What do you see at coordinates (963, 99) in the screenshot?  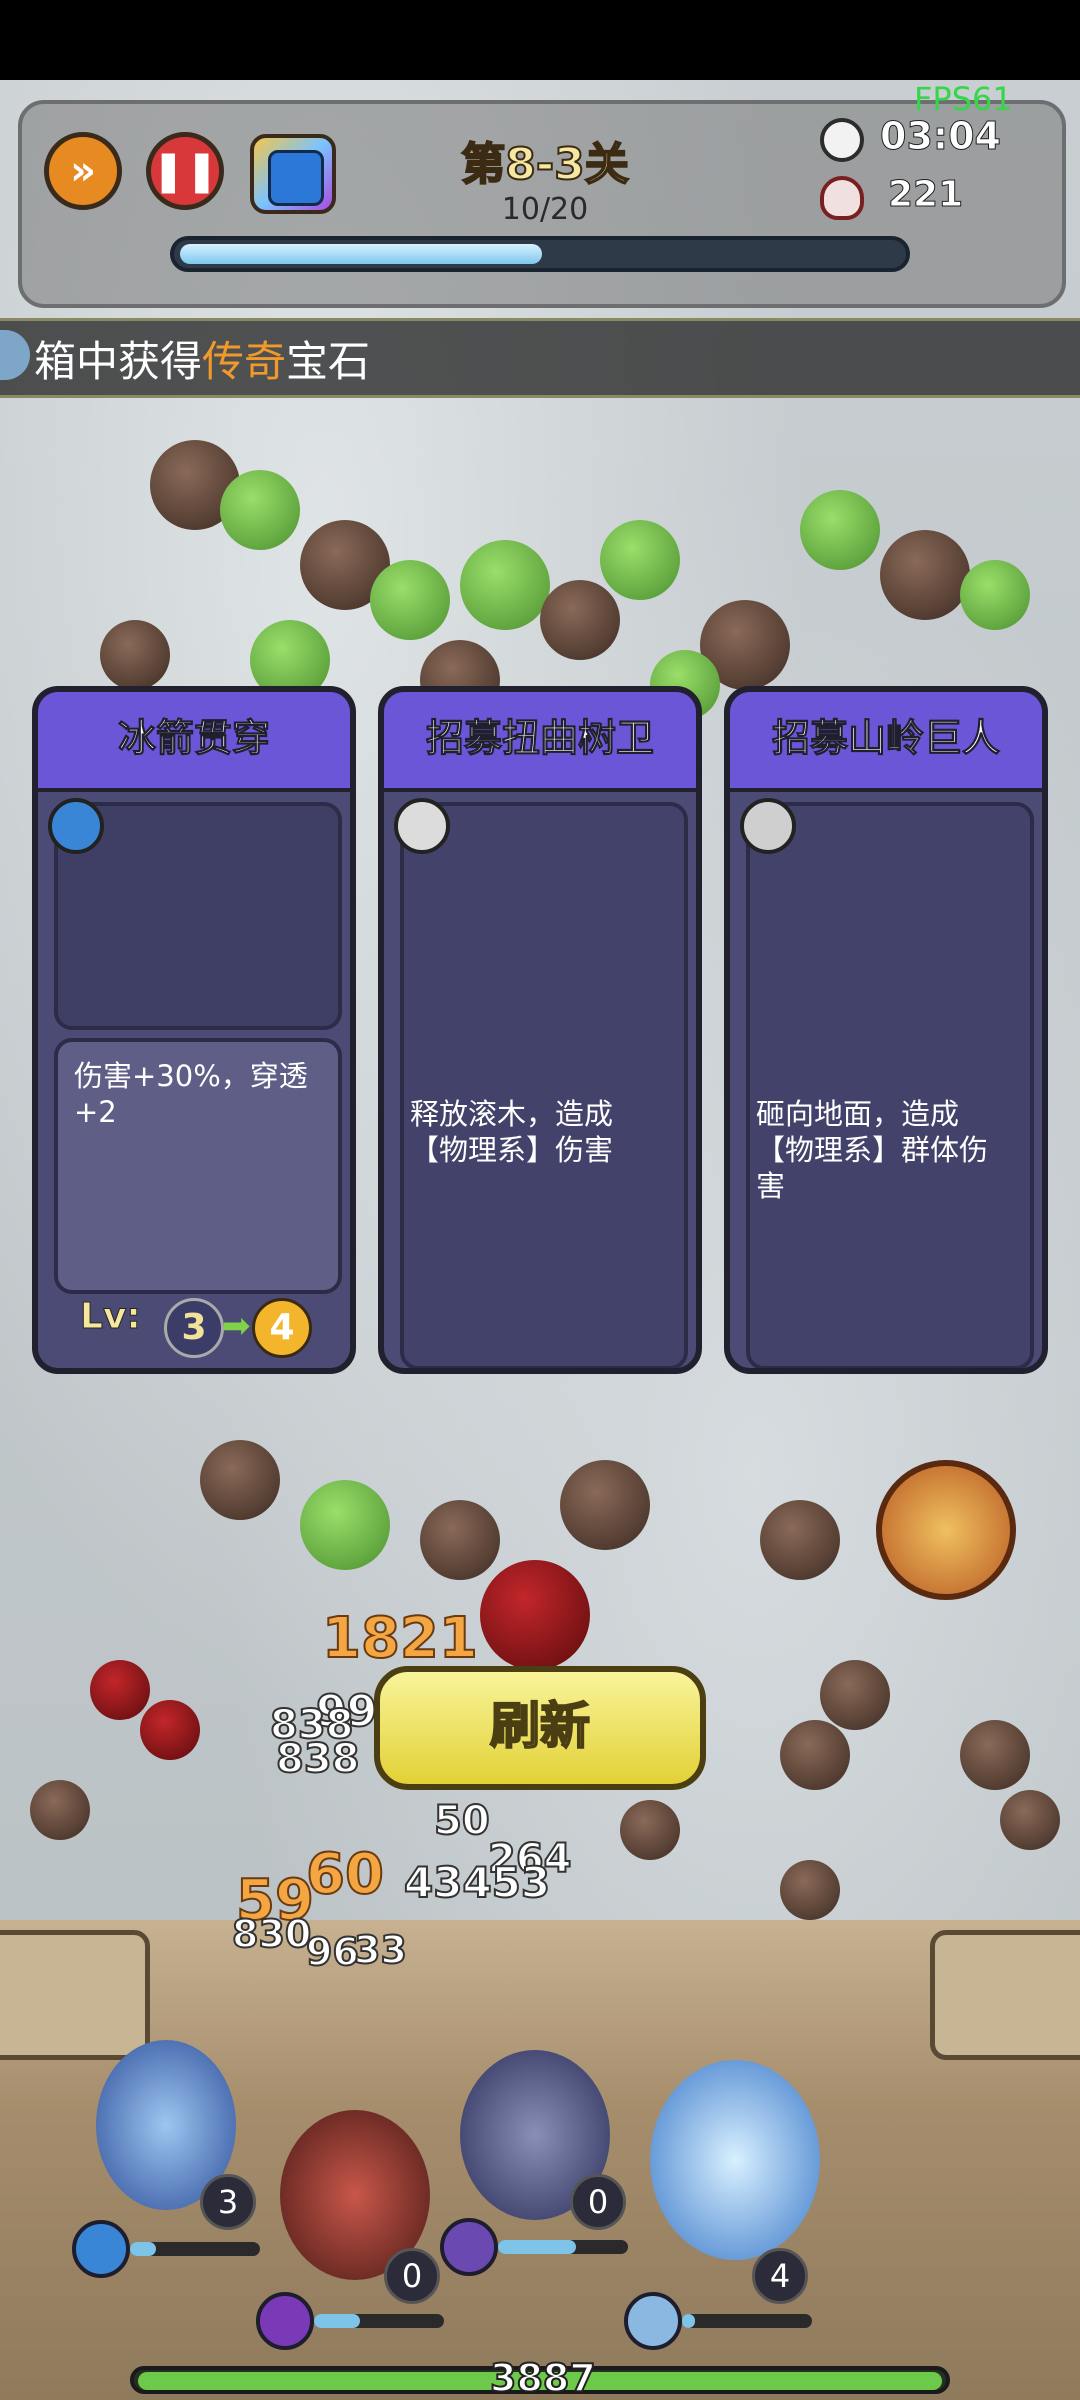 I see `fps-counter: FPS61` at bounding box center [963, 99].